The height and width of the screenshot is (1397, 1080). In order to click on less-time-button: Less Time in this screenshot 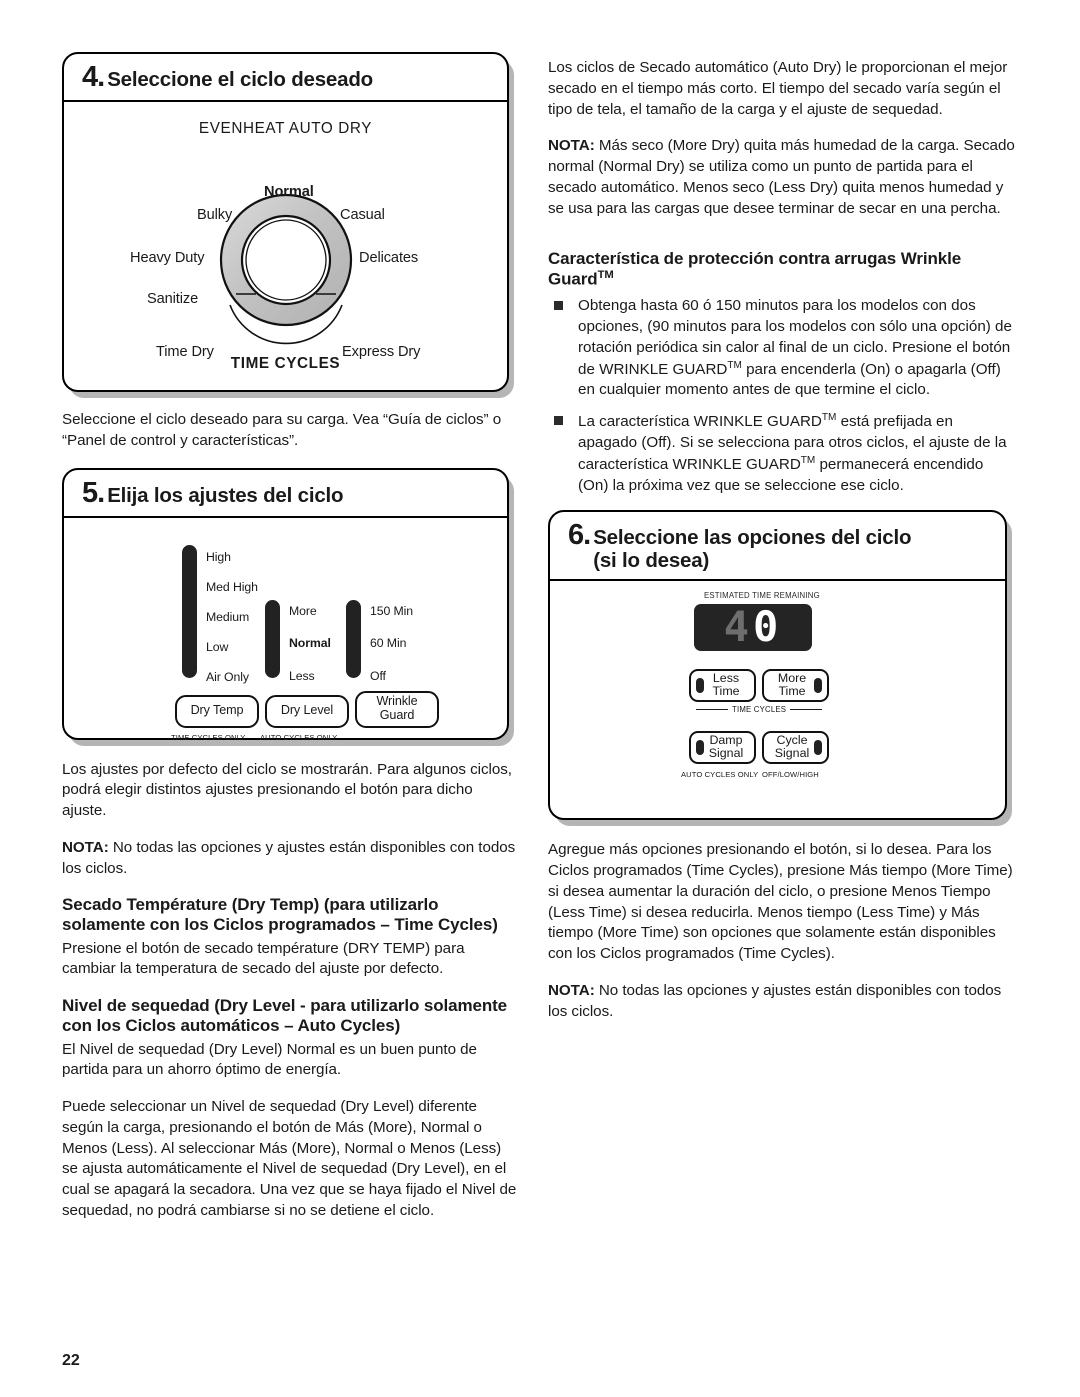, I will do `click(722, 685)`.